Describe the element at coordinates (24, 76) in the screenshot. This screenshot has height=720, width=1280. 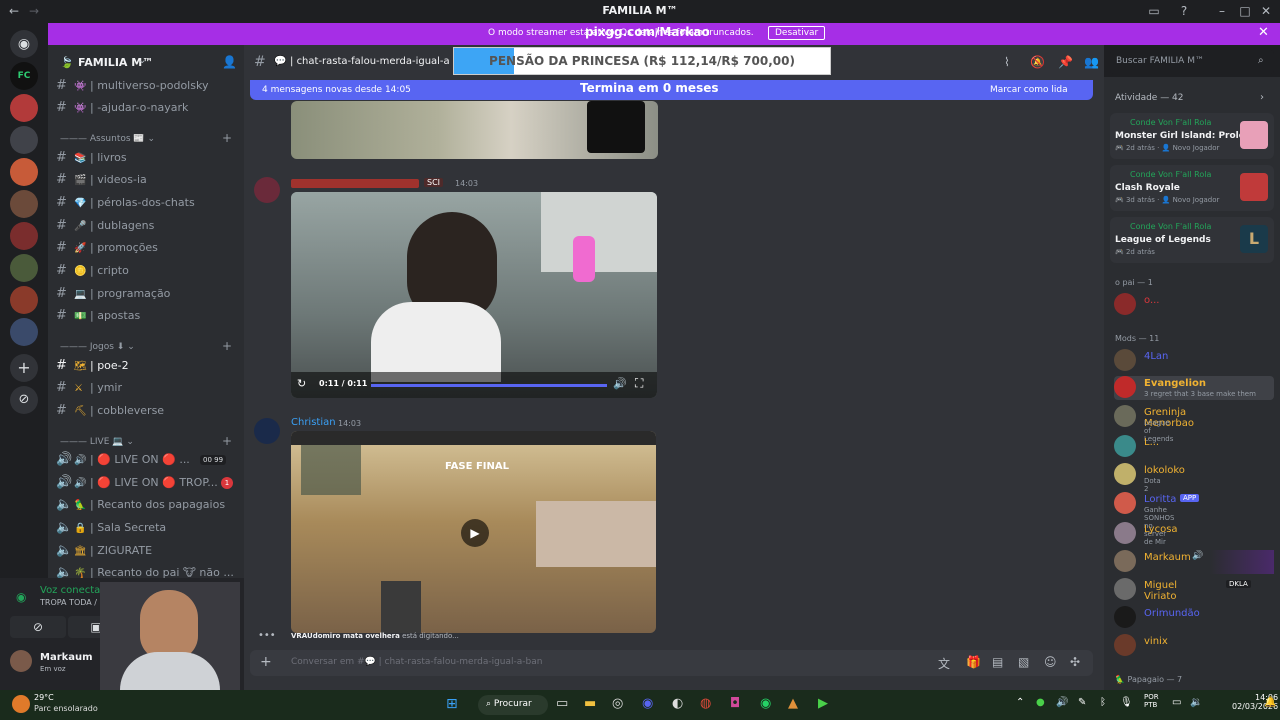
I see `server-fc-icon: FC` at that location.